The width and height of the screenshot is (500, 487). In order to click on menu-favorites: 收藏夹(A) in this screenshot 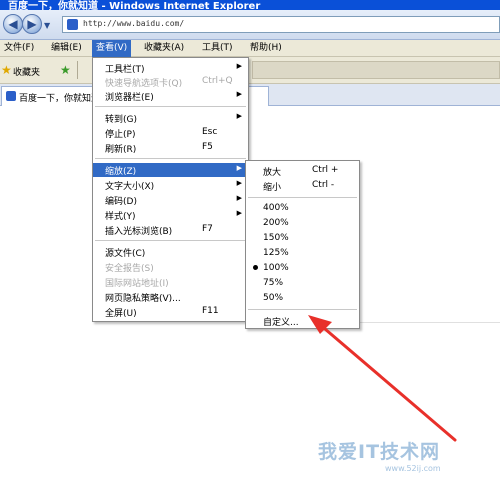, I will do `click(164, 48)`.